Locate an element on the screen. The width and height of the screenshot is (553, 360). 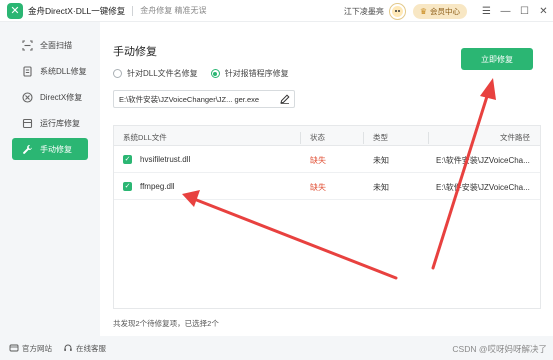
sidebar-item-system-dll: 系统DLL修复 is located at coordinates (50, 71).